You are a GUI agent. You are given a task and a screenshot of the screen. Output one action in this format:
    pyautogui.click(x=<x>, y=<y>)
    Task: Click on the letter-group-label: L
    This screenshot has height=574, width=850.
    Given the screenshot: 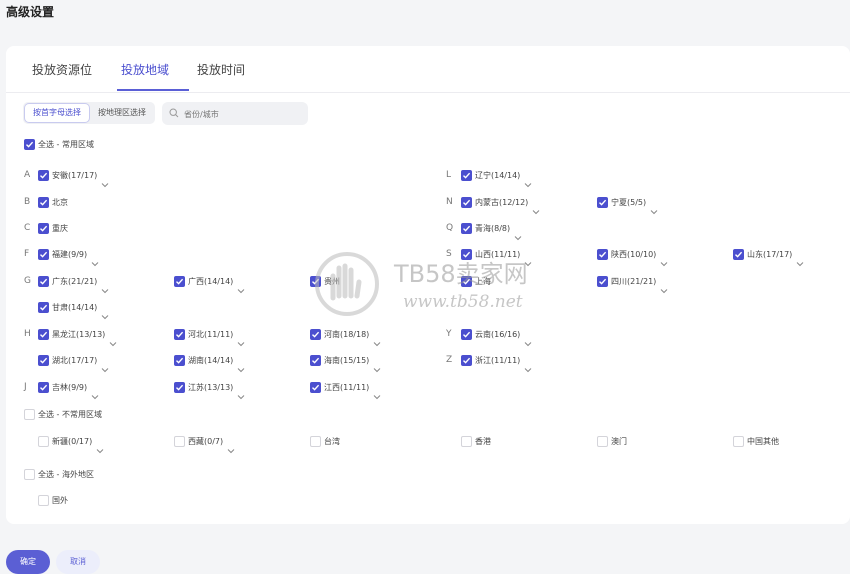 What is the action you would take?
    pyautogui.click(x=449, y=175)
    